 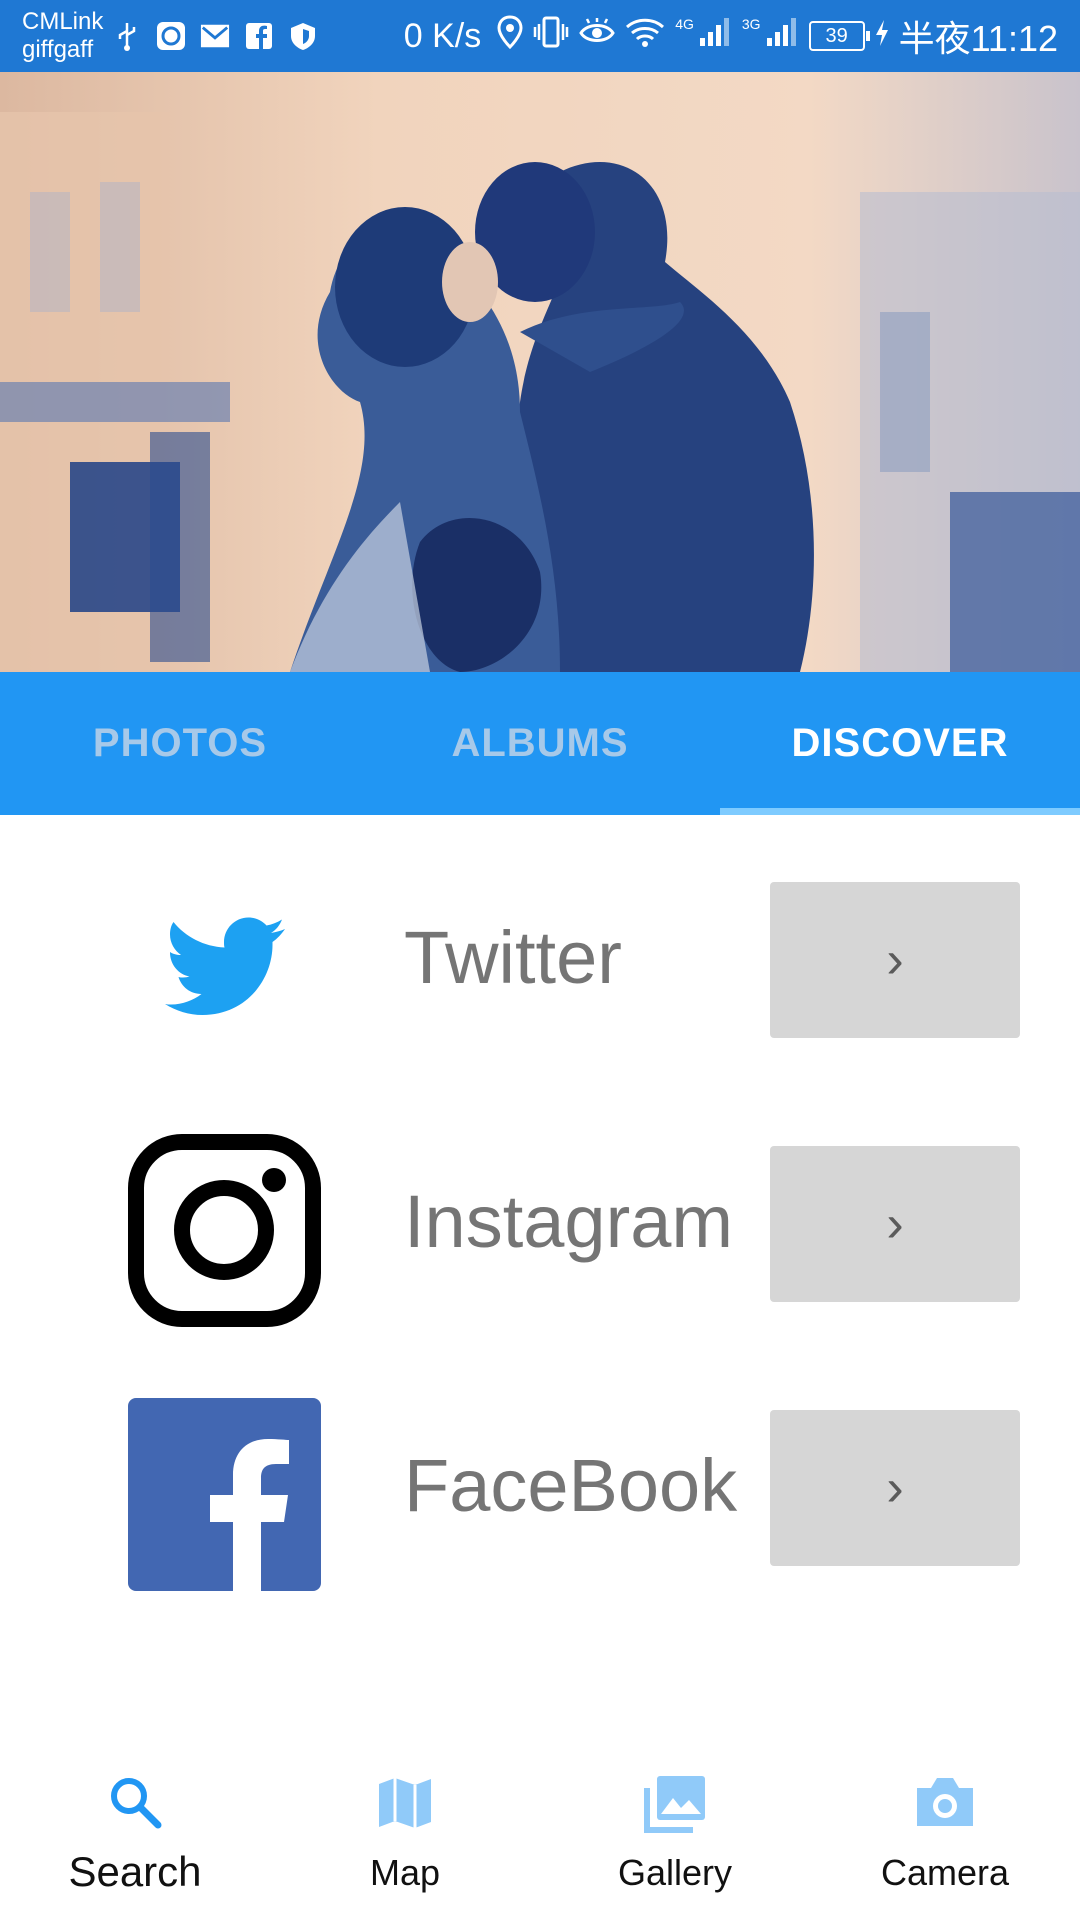 I want to click on nav-map: Map, so click(x=405, y=1836).